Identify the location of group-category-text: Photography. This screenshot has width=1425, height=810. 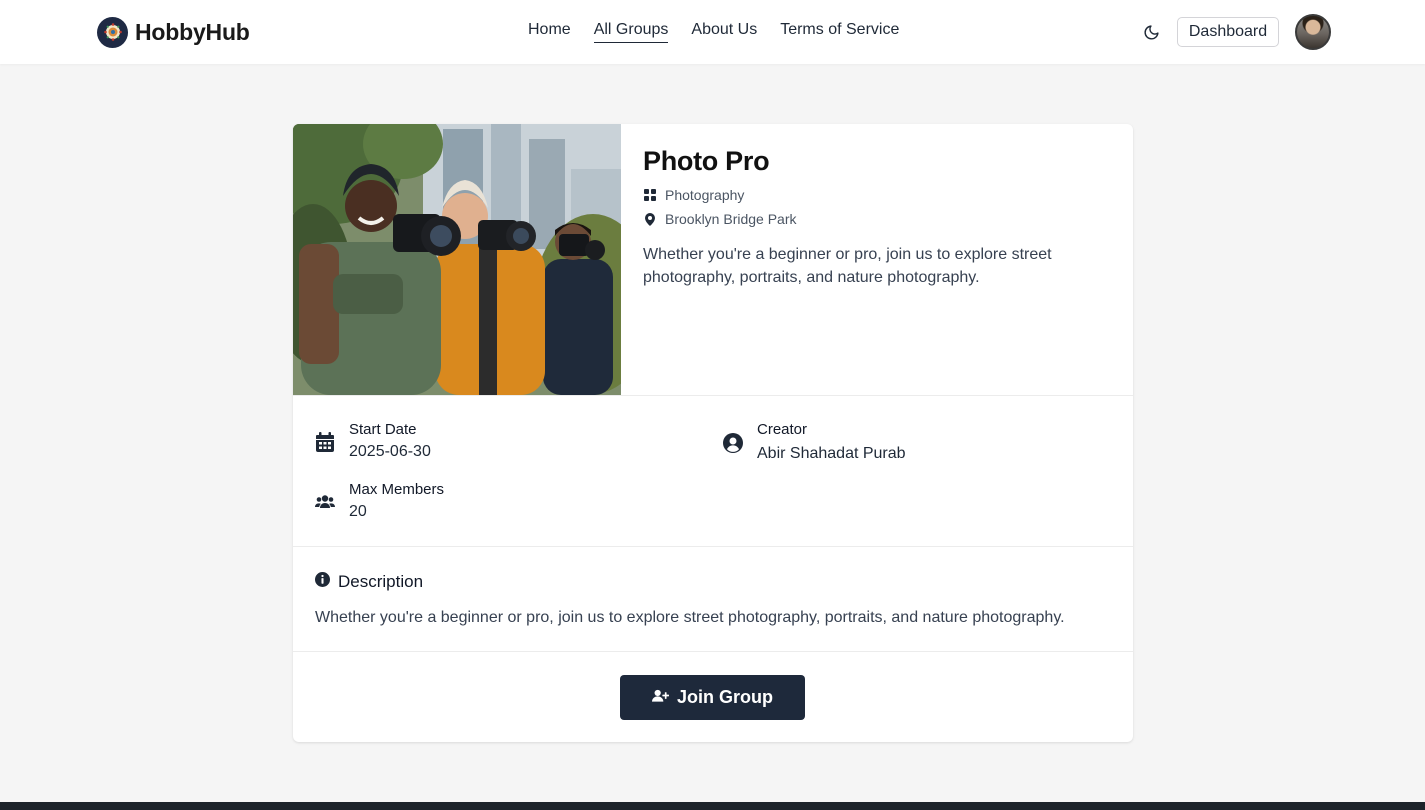
(705, 195).